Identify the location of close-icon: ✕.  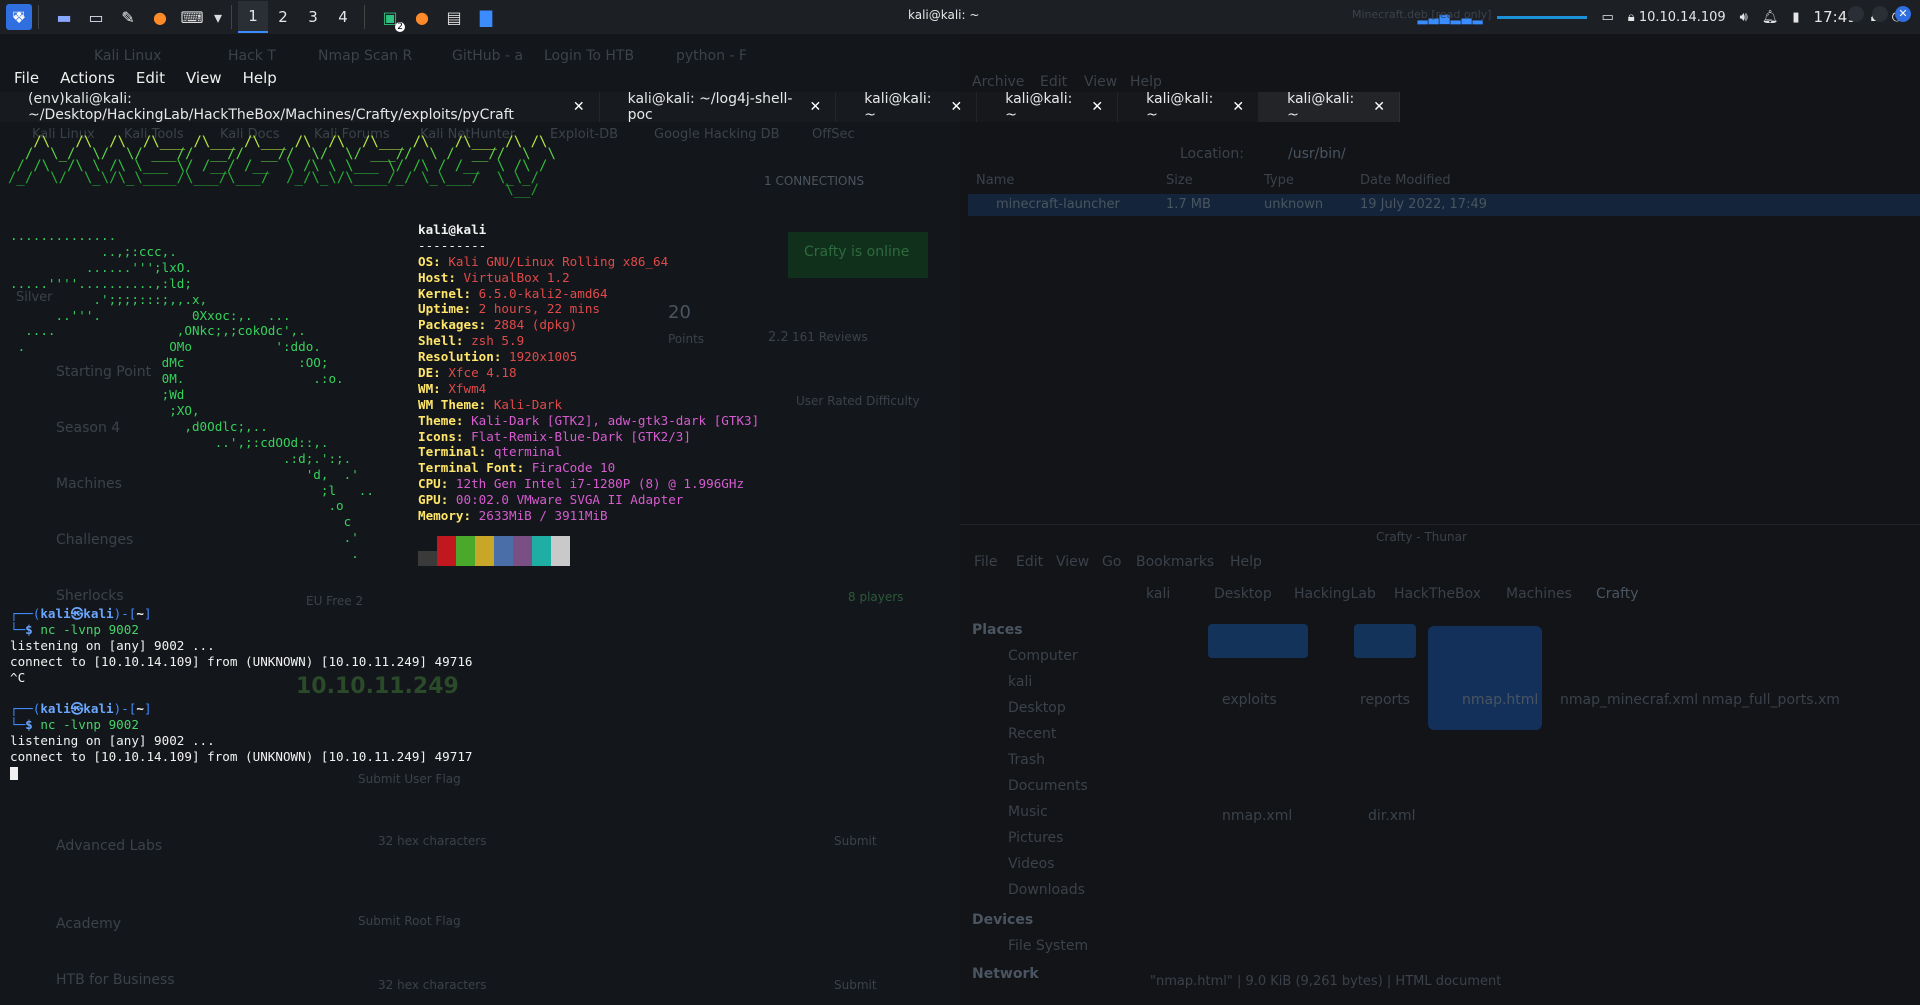
(1903, 14).